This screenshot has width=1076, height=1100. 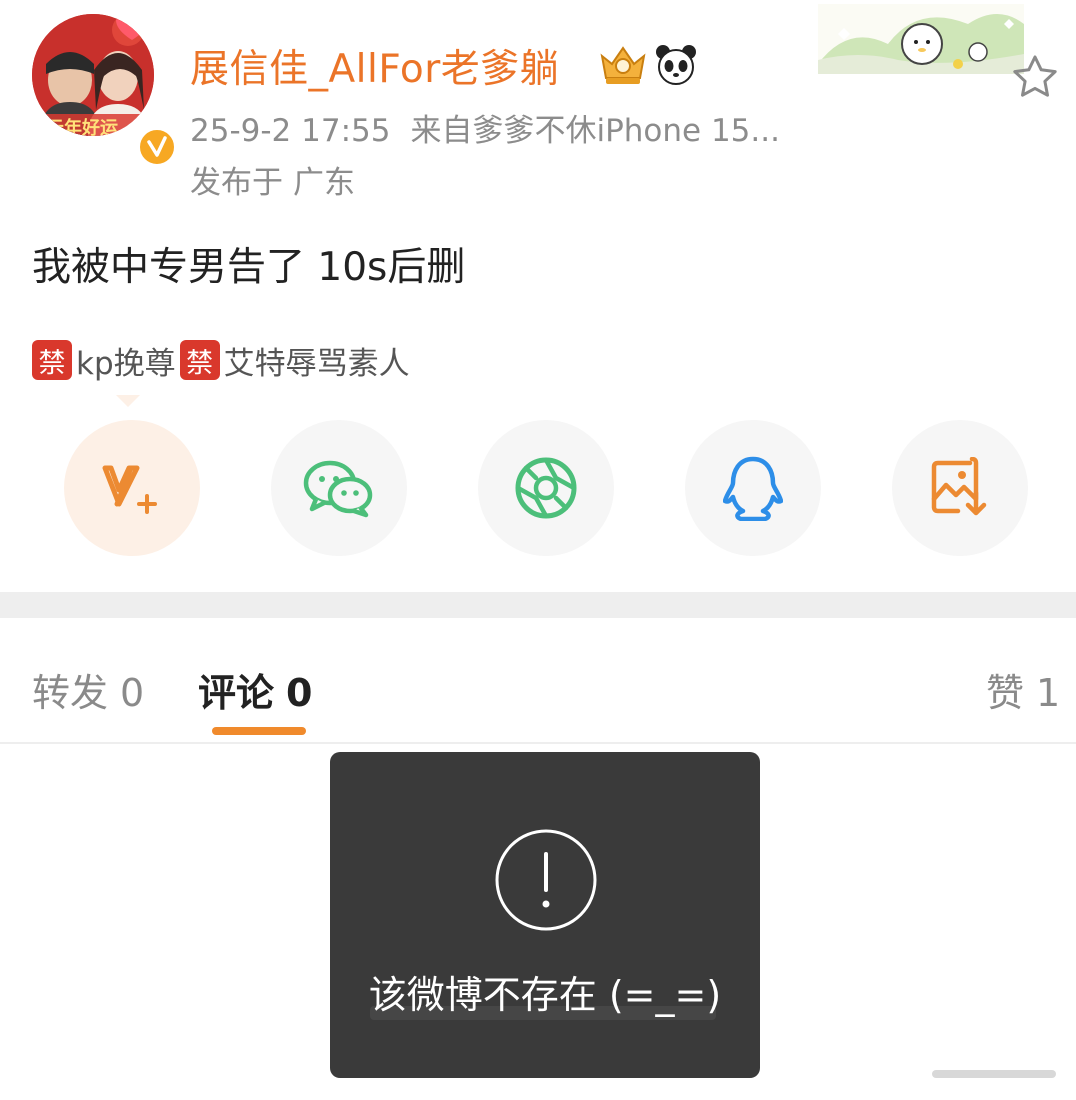 What do you see at coordinates (93, 75) in the screenshot?
I see `avatar-photo: 元年好运` at bounding box center [93, 75].